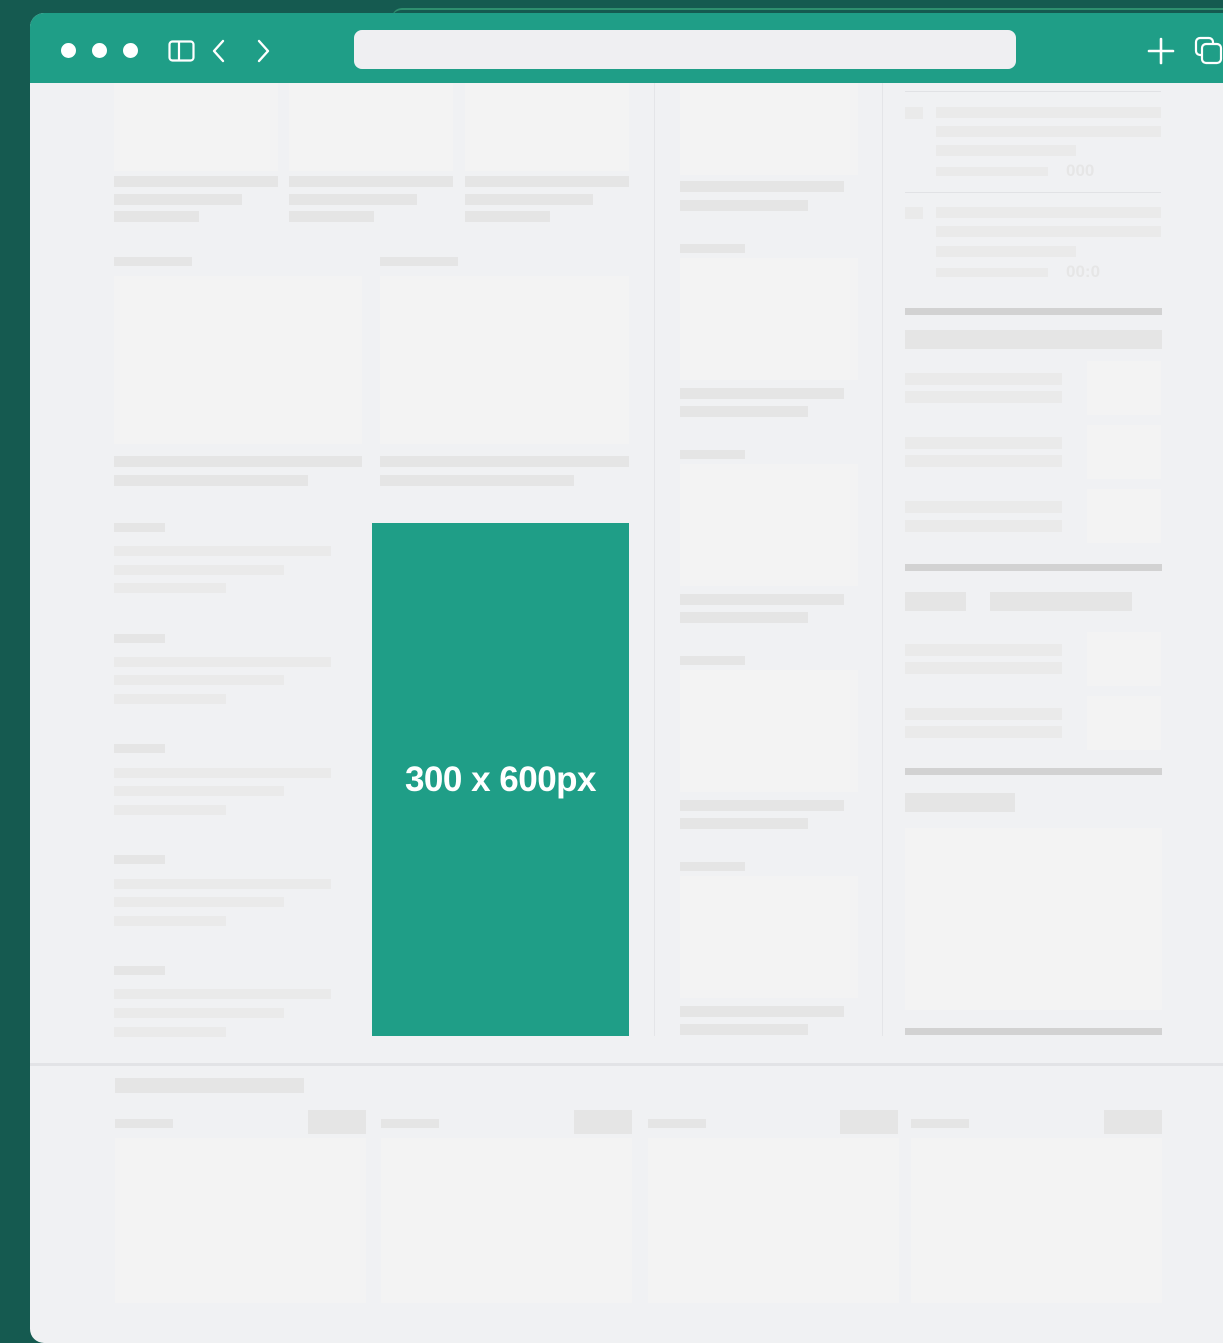 The width and height of the screenshot is (1223, 1343). What do you see at coordinates (263, 51) in the screenshot?
I see `forward-icon` at bounding box center [263, 51].